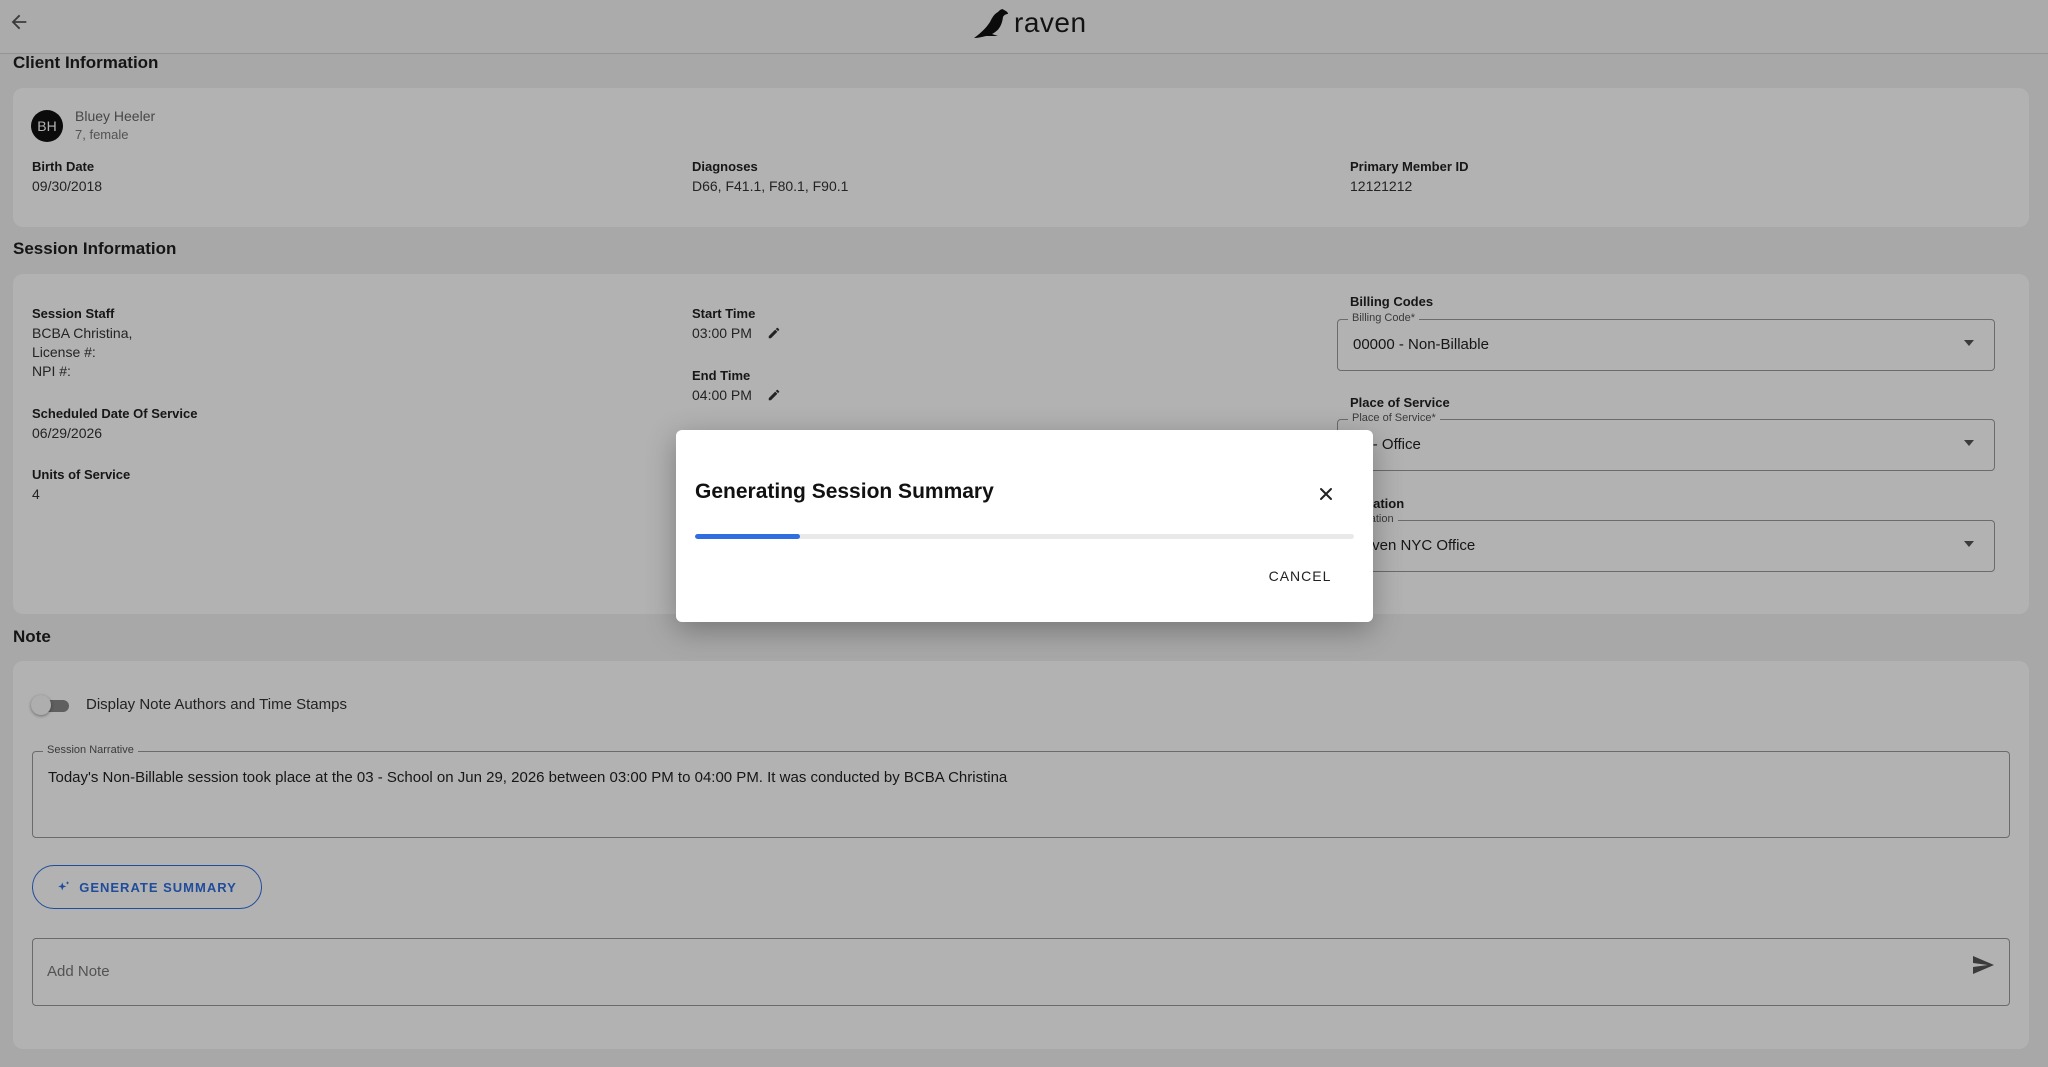 The image size is (2048, 1067). What do you see at coordinates (748, 536) in the screenshot?
I see `progress-fill` at bounding box center [748, 536].